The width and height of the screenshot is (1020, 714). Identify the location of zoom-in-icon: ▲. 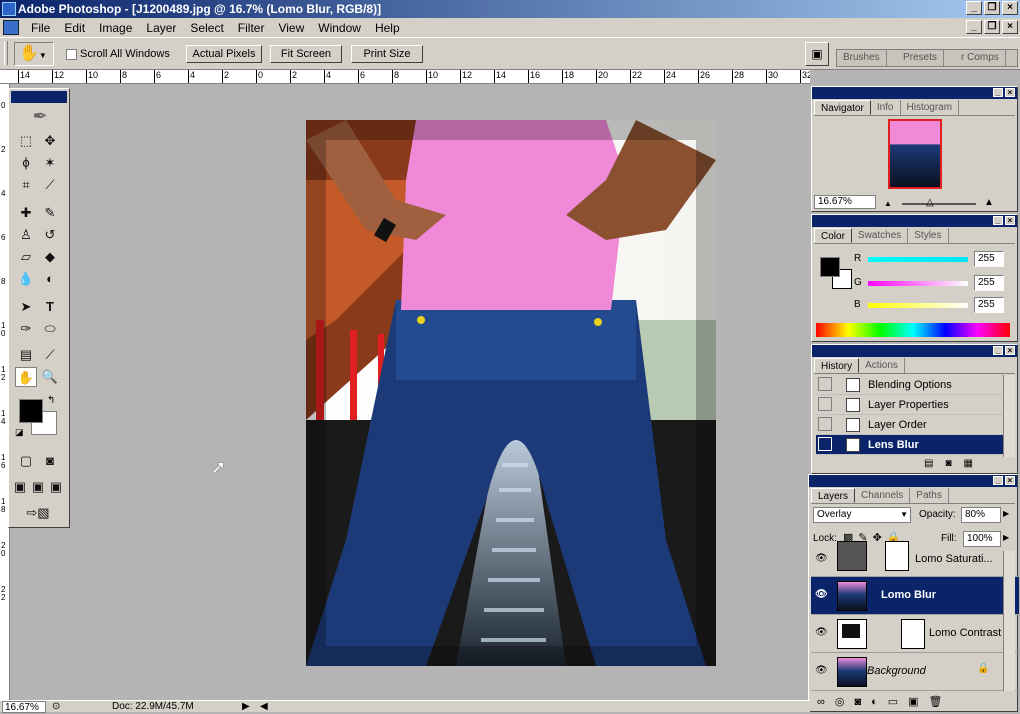
(989, 202).